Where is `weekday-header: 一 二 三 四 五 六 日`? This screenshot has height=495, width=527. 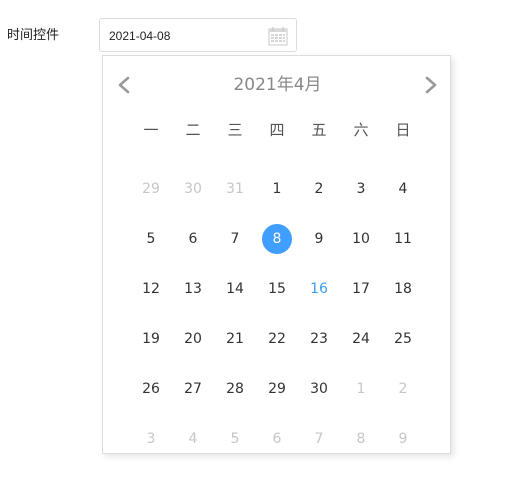
weekday-header: 一 二 三 四 五 六 日 is located at coordinates (277, 129).